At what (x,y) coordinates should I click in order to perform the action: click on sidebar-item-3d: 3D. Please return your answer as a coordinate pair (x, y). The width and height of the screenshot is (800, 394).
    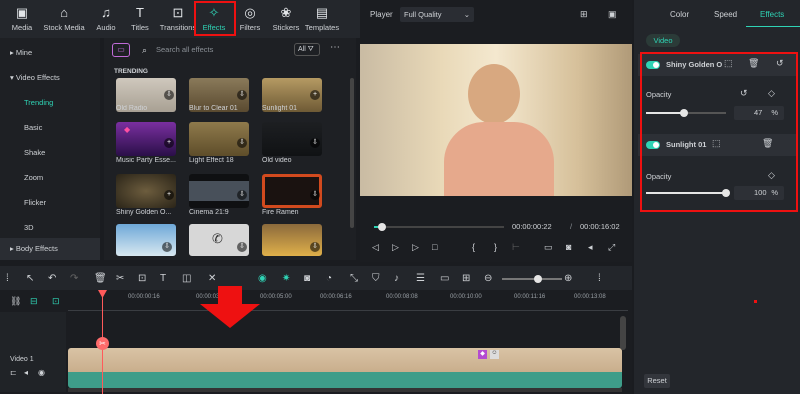
    Looking at the image, I should click on (50, 228).